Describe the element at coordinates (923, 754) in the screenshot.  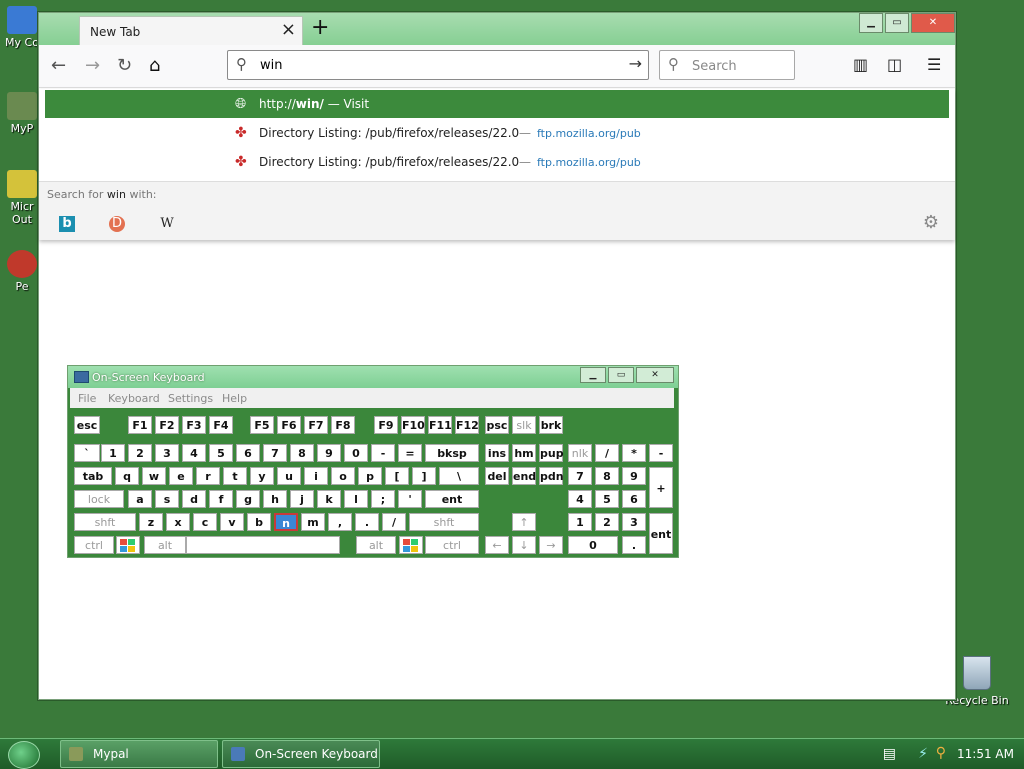
I see `network-icon: ⚡` at that location.